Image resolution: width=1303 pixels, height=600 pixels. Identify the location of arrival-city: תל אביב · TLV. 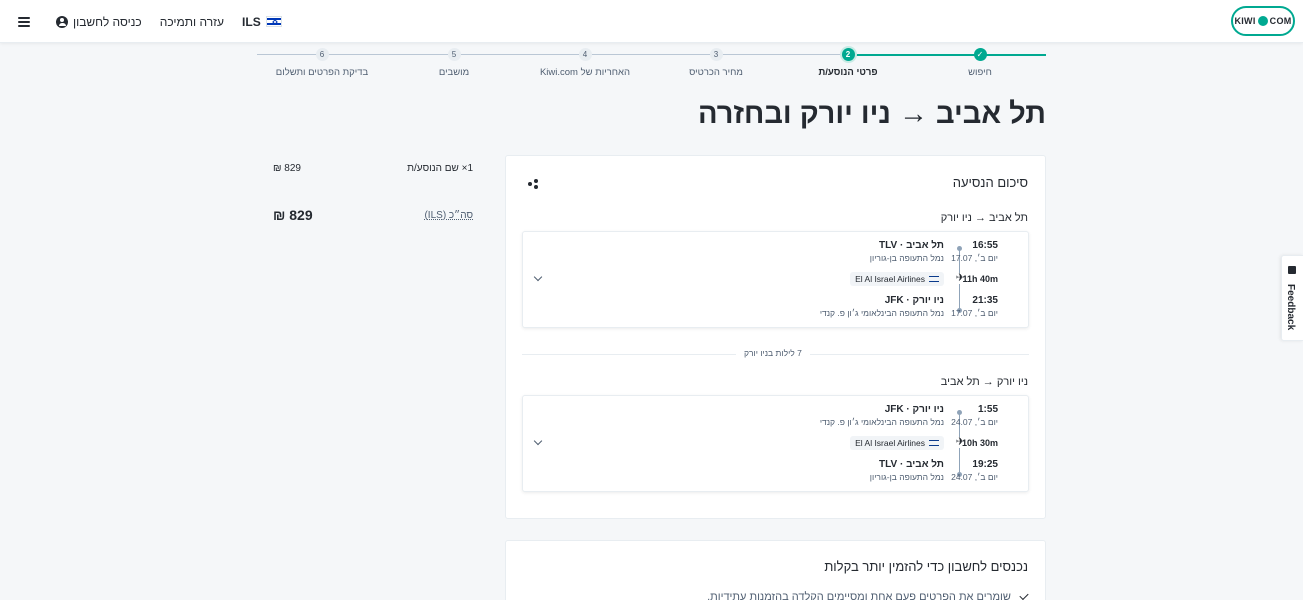
(911, 464).